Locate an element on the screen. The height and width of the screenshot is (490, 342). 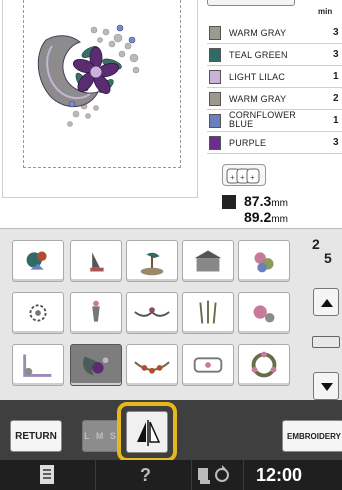
size-lms-button: L M S is located at coordinates (101, 436).